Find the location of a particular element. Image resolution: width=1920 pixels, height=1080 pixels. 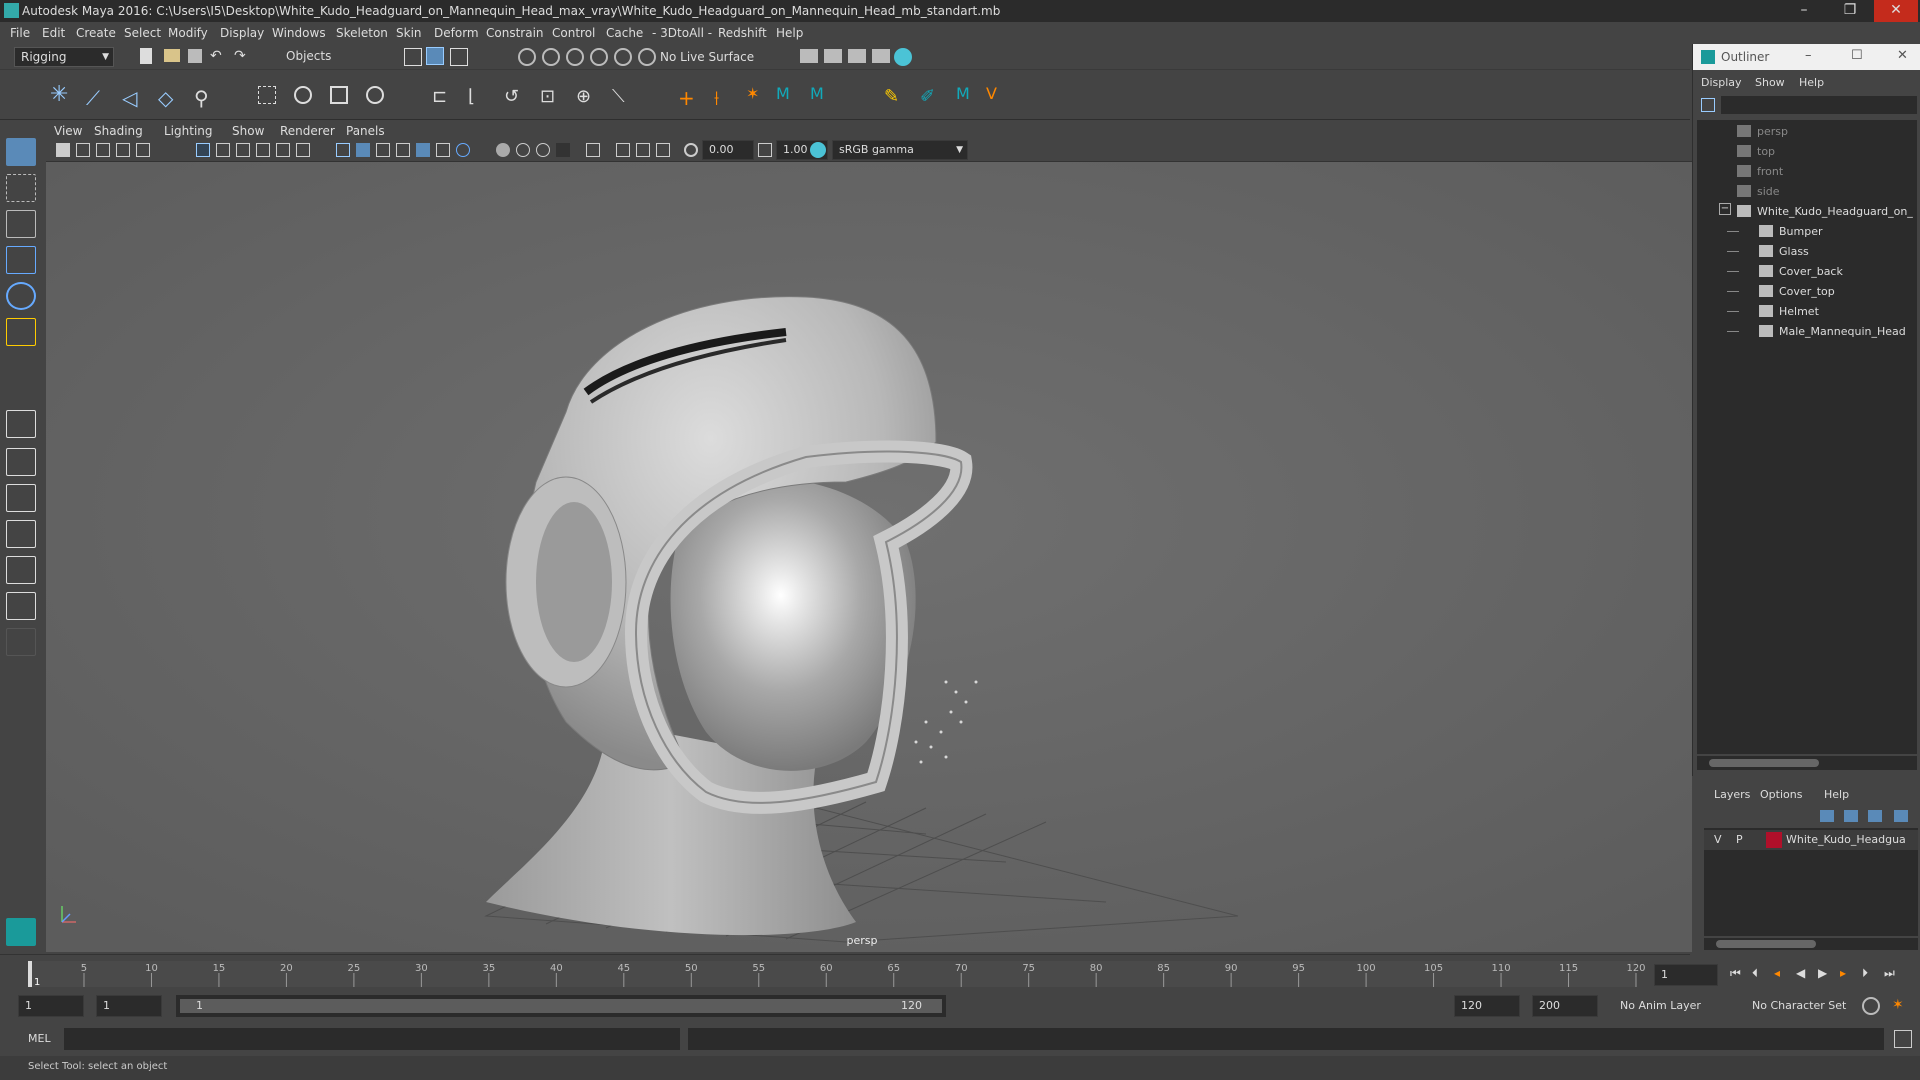

move-layer-down-icon is located at coordinates (1851, 816).